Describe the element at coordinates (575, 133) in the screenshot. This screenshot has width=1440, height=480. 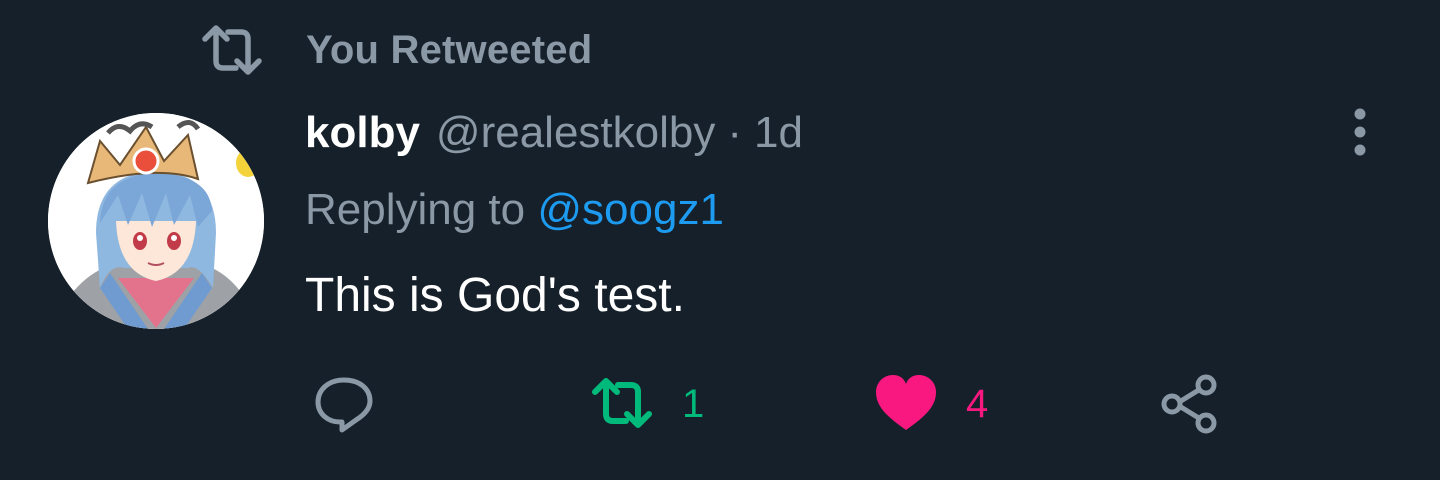
I see `author-handle: @realestkolby` at that location.